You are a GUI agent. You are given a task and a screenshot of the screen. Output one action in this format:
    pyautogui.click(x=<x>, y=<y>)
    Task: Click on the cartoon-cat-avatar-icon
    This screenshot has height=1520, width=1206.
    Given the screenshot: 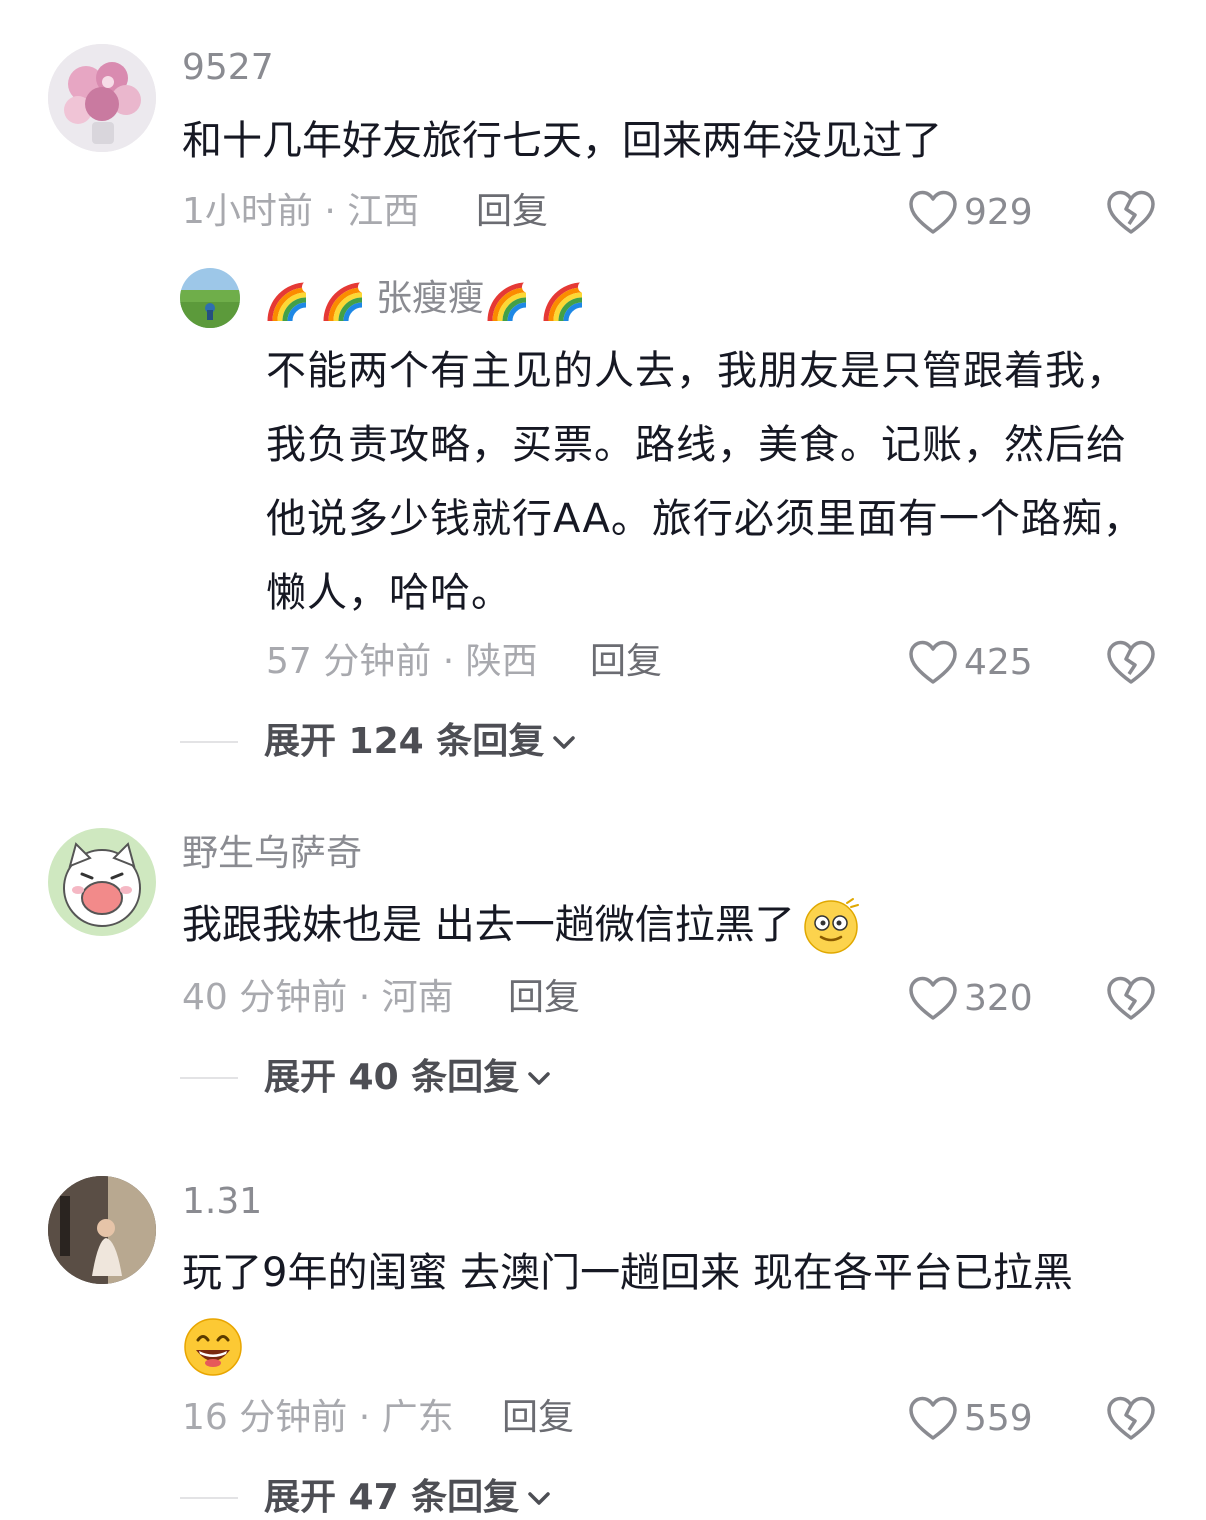 What is the action you would take?
    pyautogui.click(x=102, y=882)
    